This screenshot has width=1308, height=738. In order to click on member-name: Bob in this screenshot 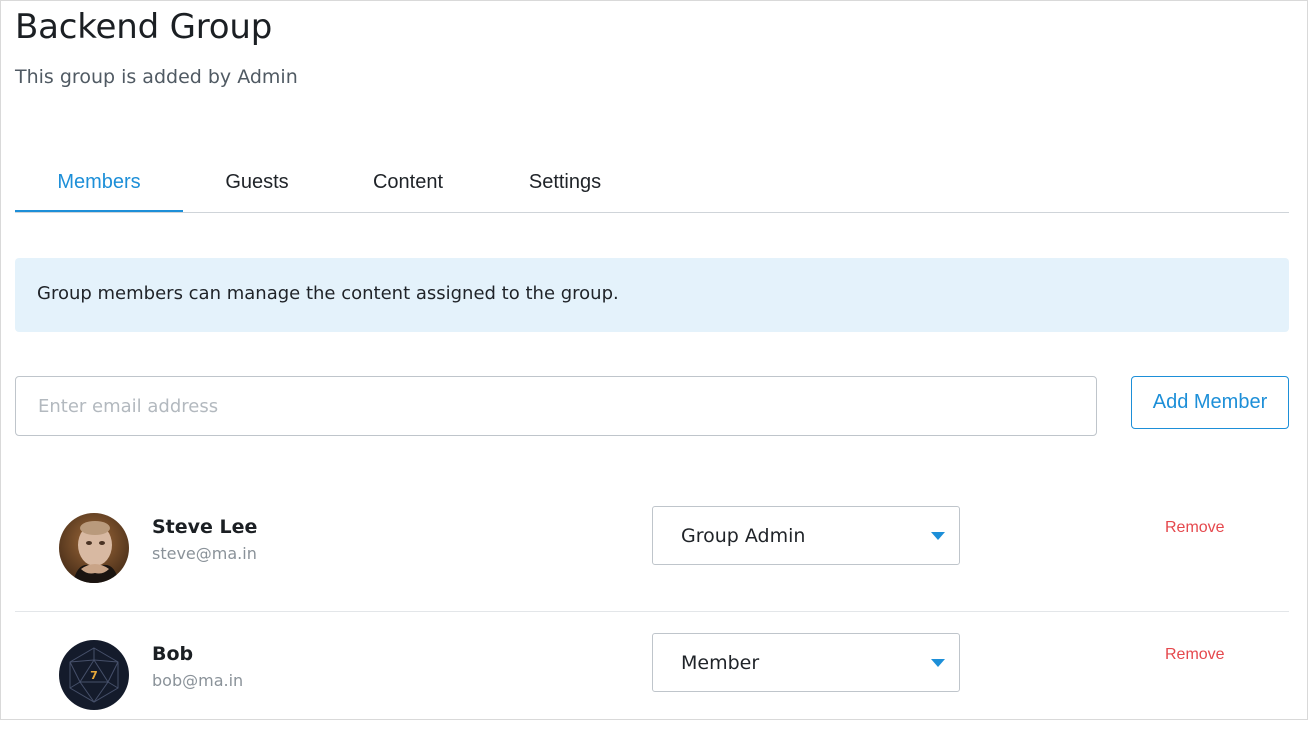, I will do `click(173, 654)`.